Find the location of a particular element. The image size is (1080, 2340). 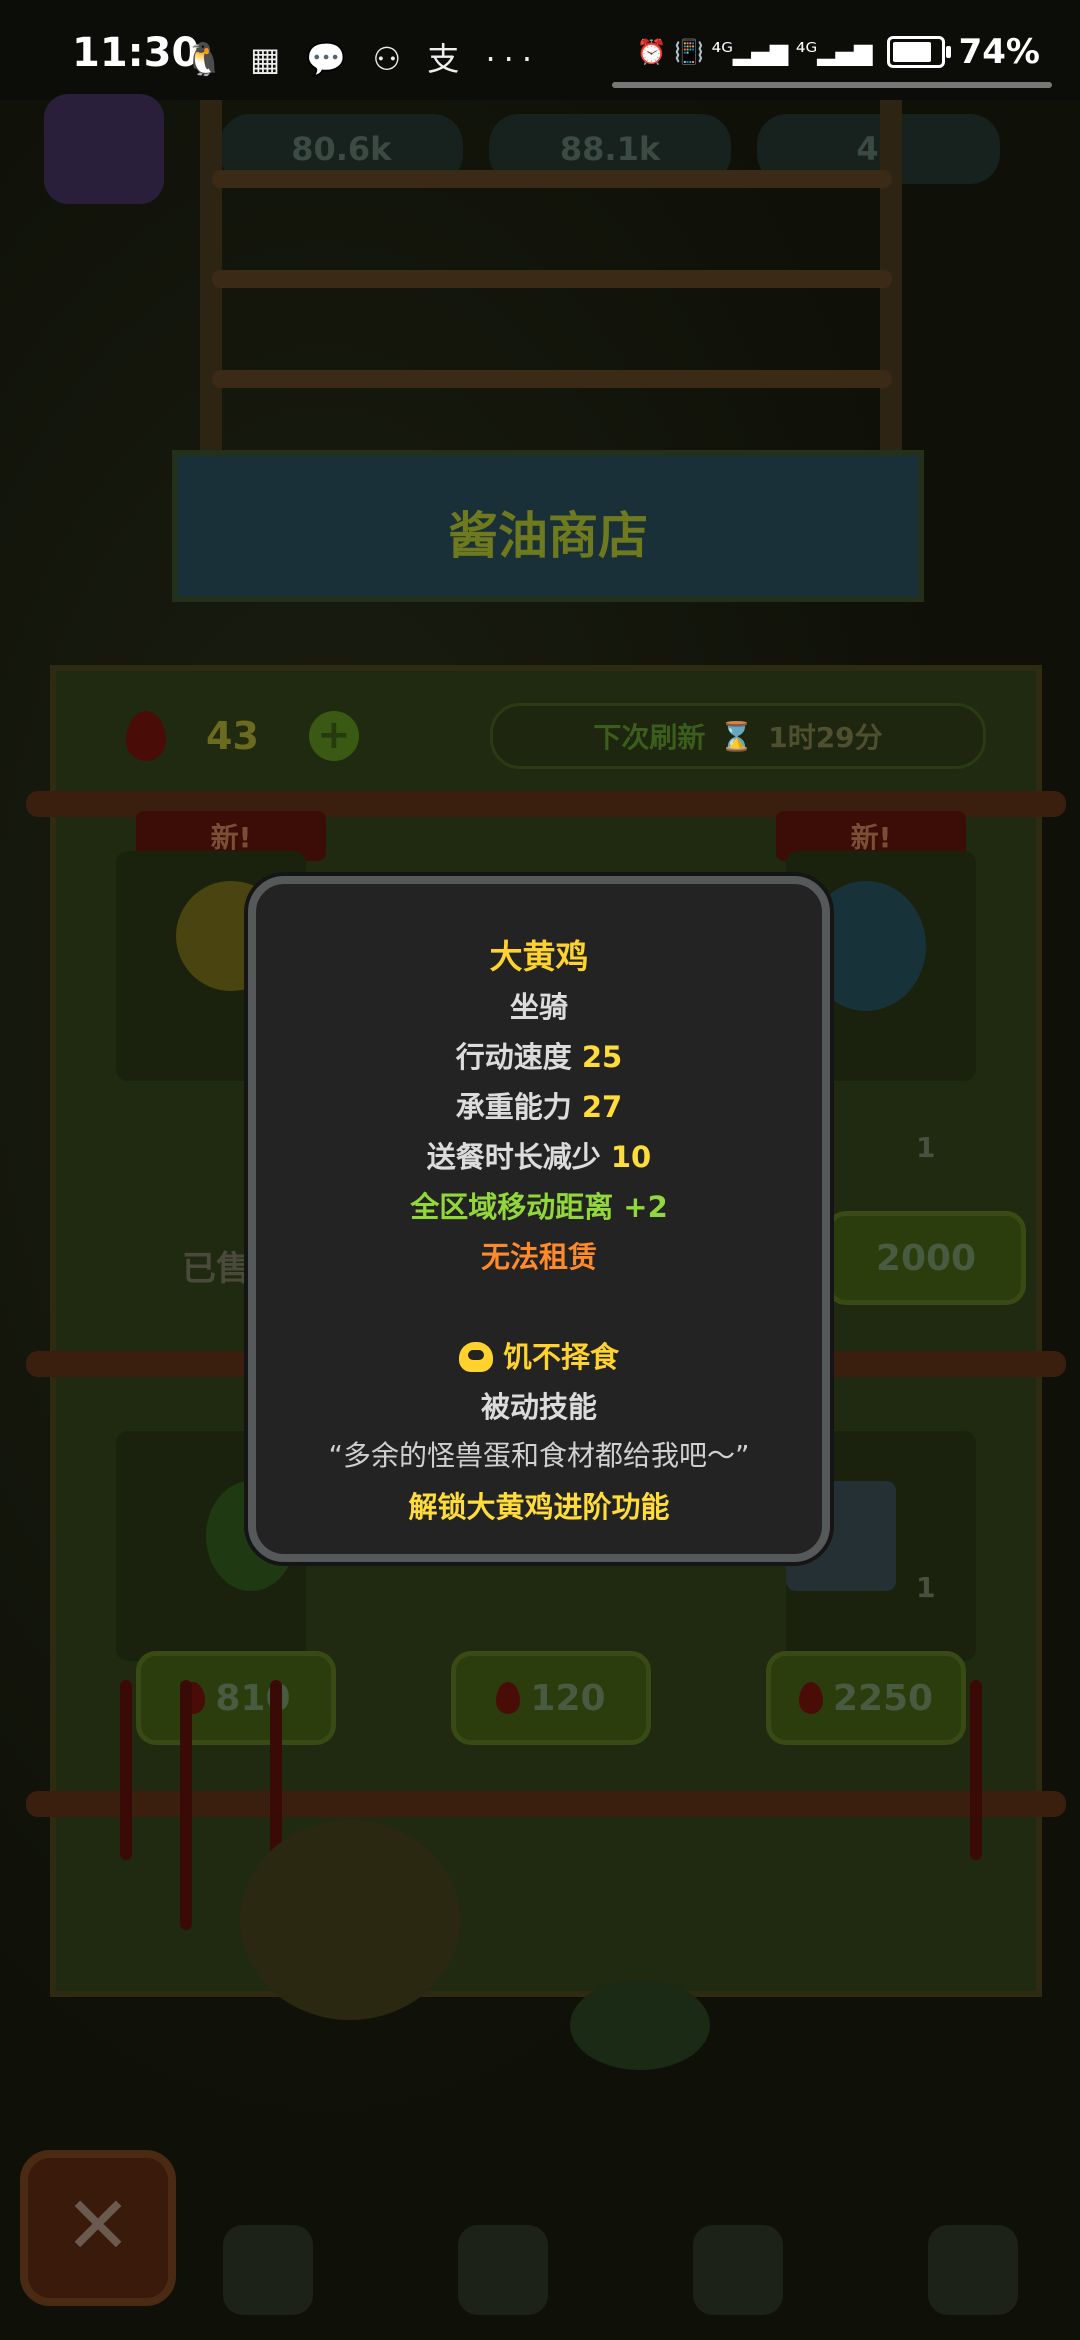

refresh-label: 下次刷新 is located at coordinates (649, 737).